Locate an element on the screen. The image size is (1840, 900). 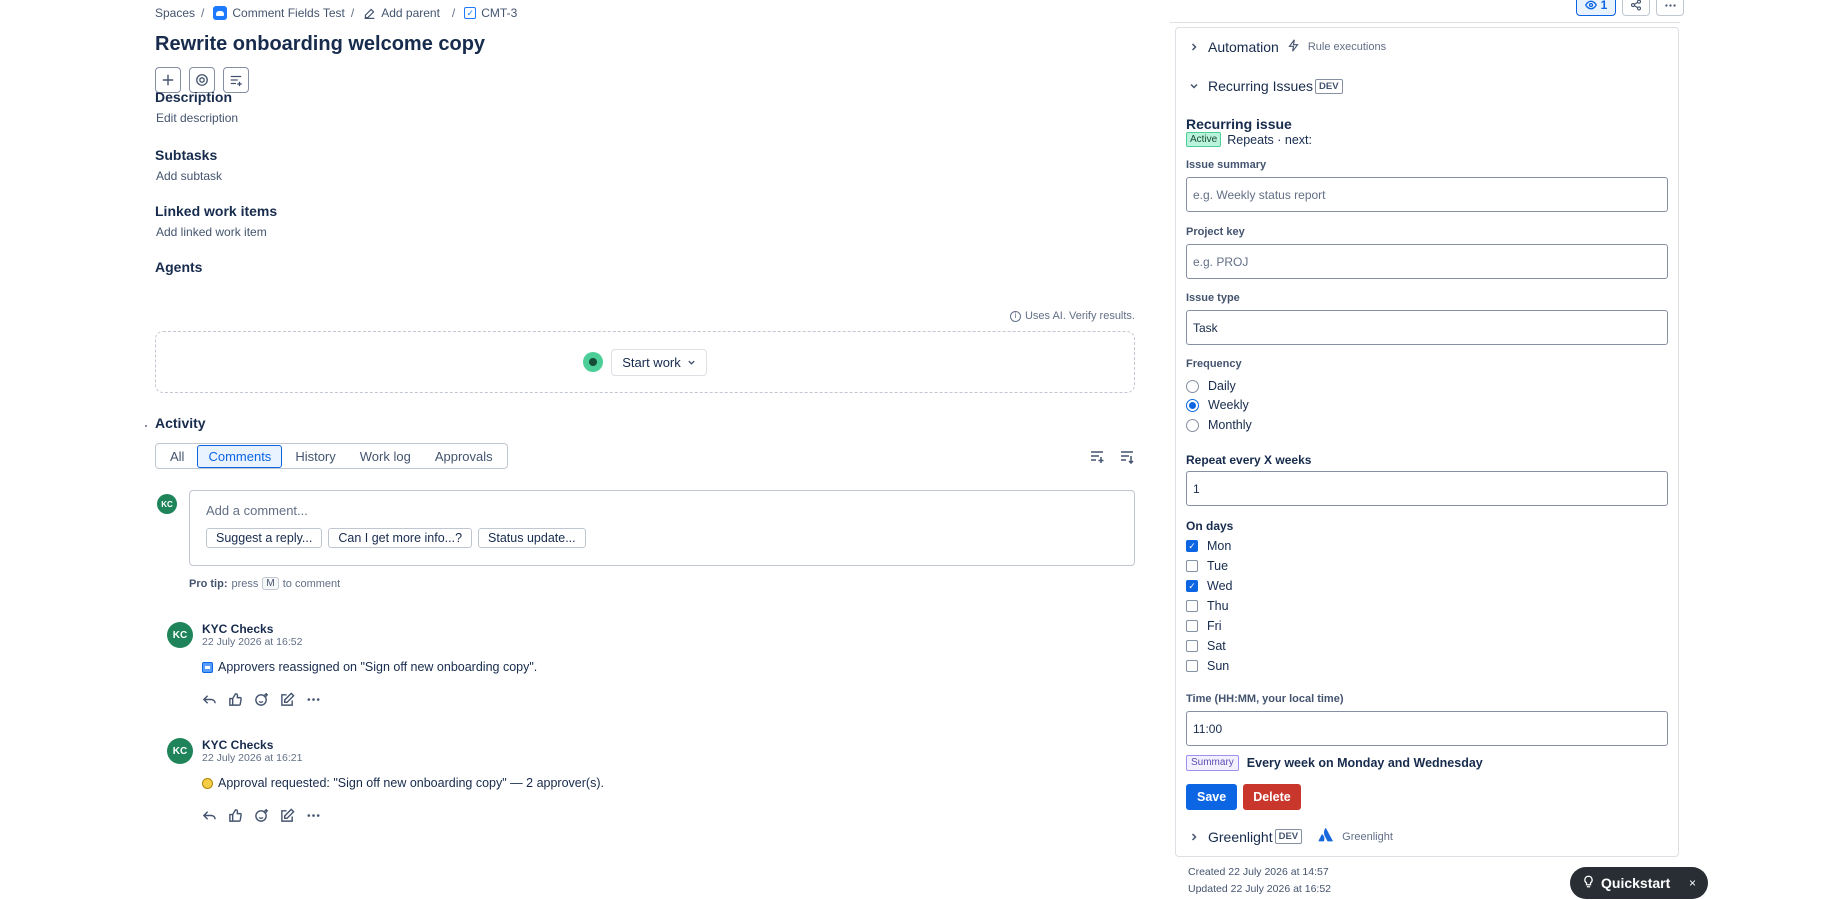
share-icon is located at coordinates (1636, 5).